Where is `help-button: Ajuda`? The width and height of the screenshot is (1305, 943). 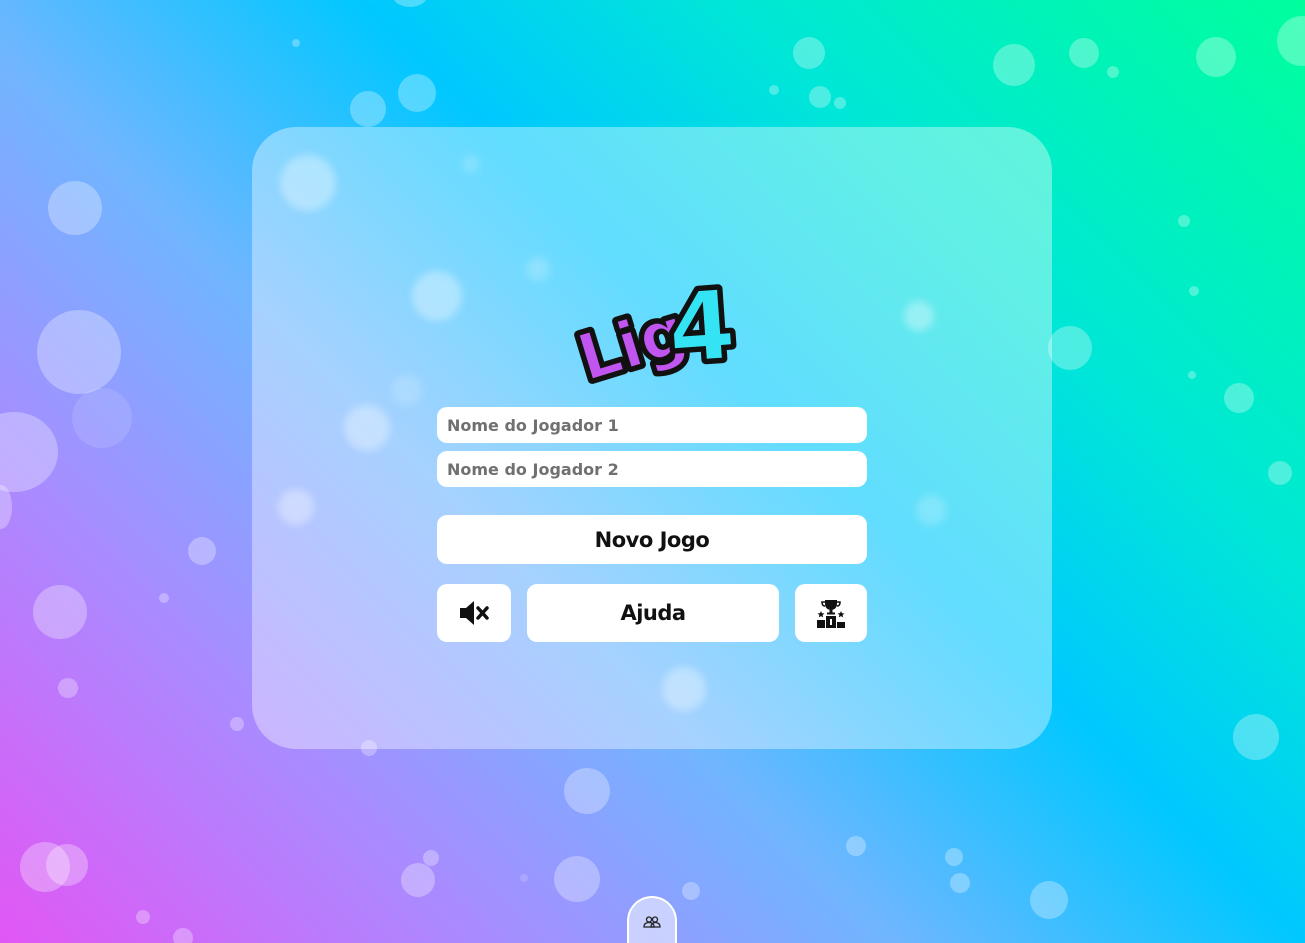
help-button: Ajuda is located at coordinates (653, 613).